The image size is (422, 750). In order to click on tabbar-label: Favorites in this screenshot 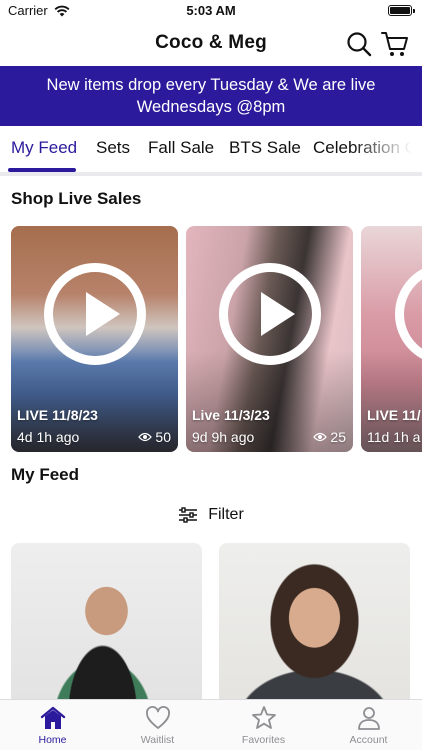, I will do `click(263, 740)`.